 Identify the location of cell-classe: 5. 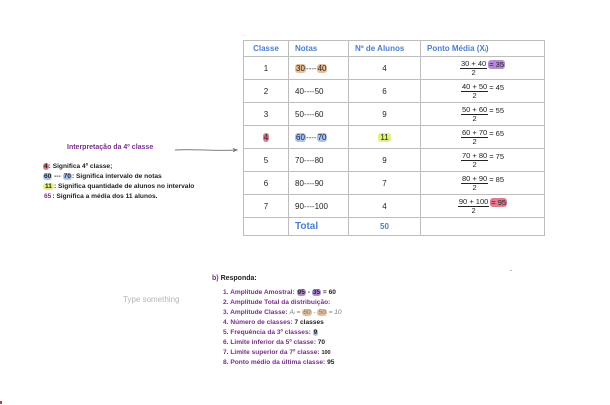
(266, 160).